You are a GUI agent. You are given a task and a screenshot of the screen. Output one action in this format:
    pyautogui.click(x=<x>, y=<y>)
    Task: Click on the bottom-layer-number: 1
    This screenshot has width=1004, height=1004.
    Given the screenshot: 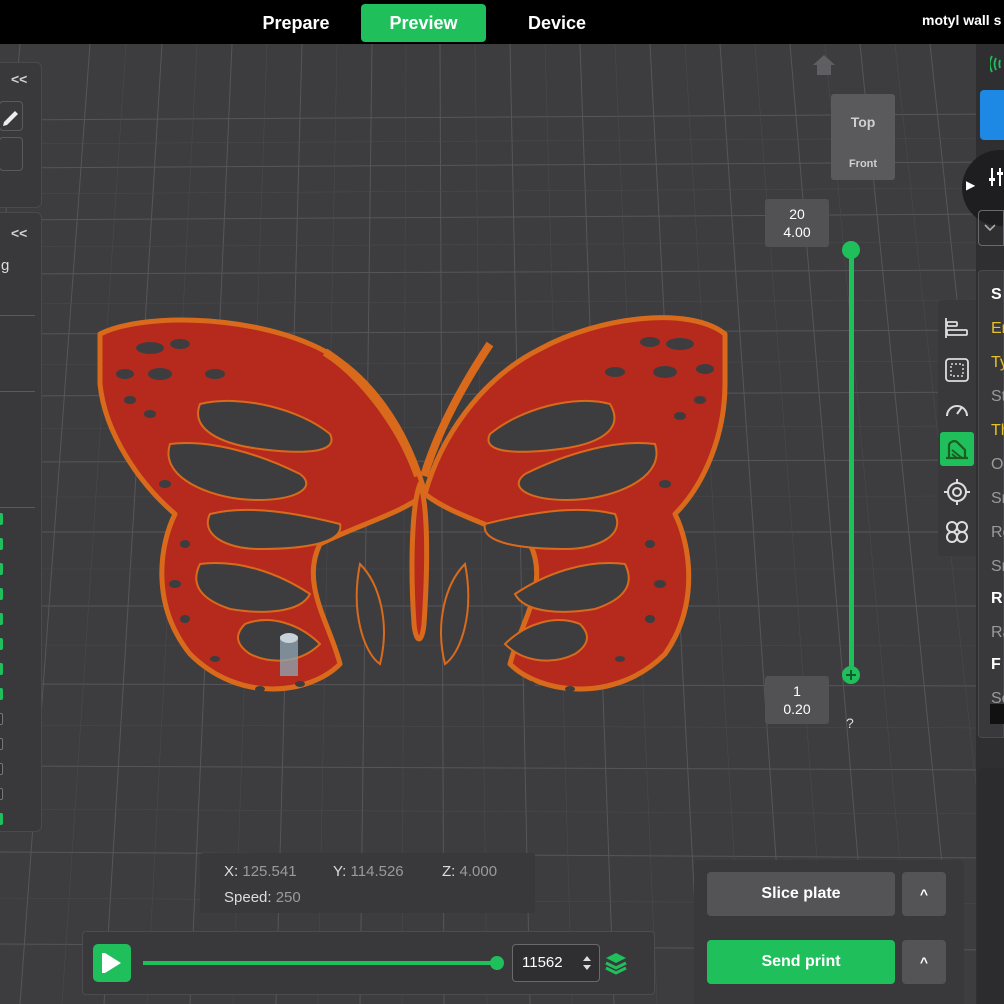 What is the action you would take?
    pyautogui.click(x=797, y=691)
    